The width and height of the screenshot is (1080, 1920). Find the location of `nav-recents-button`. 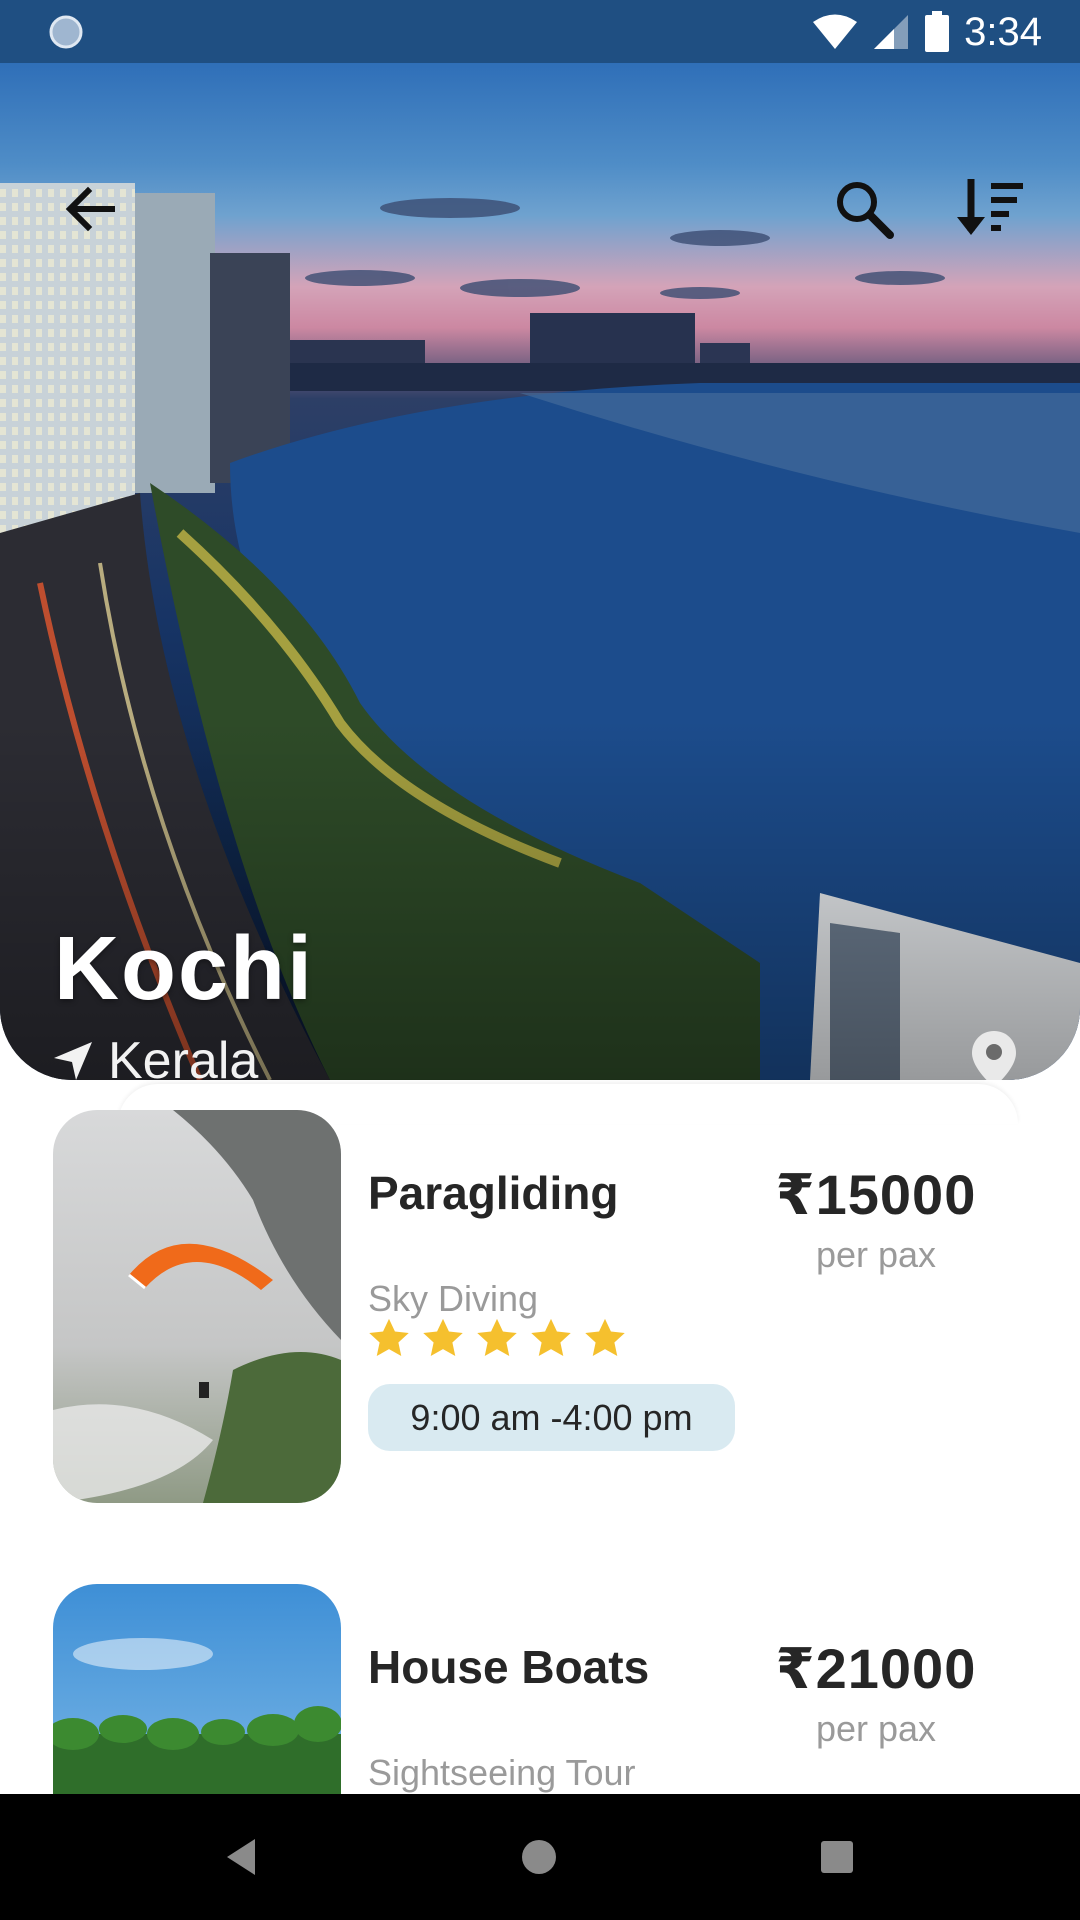

nav-recents-button is located at coordinates (837, 1857).